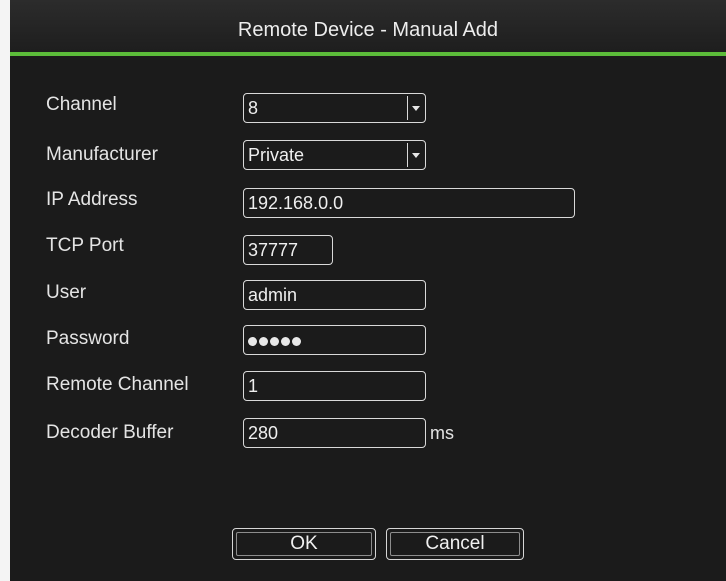 This screenshot has height=581, width=726. I want to click on cancel-button: Cancel, so click(455, 544).